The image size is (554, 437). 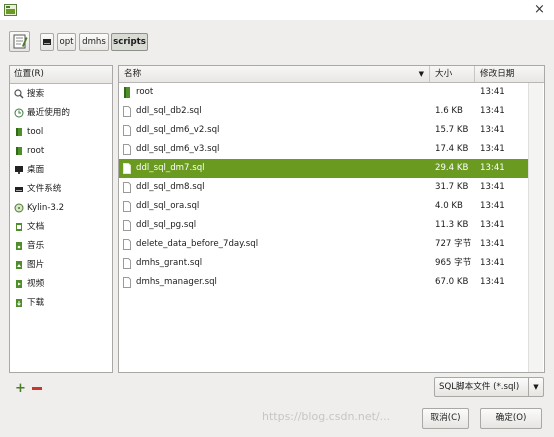 I want to click on file-row-selected: ddl_sql_dm7.sql 29.4 KB 13:41, so click(x=324, y=168).